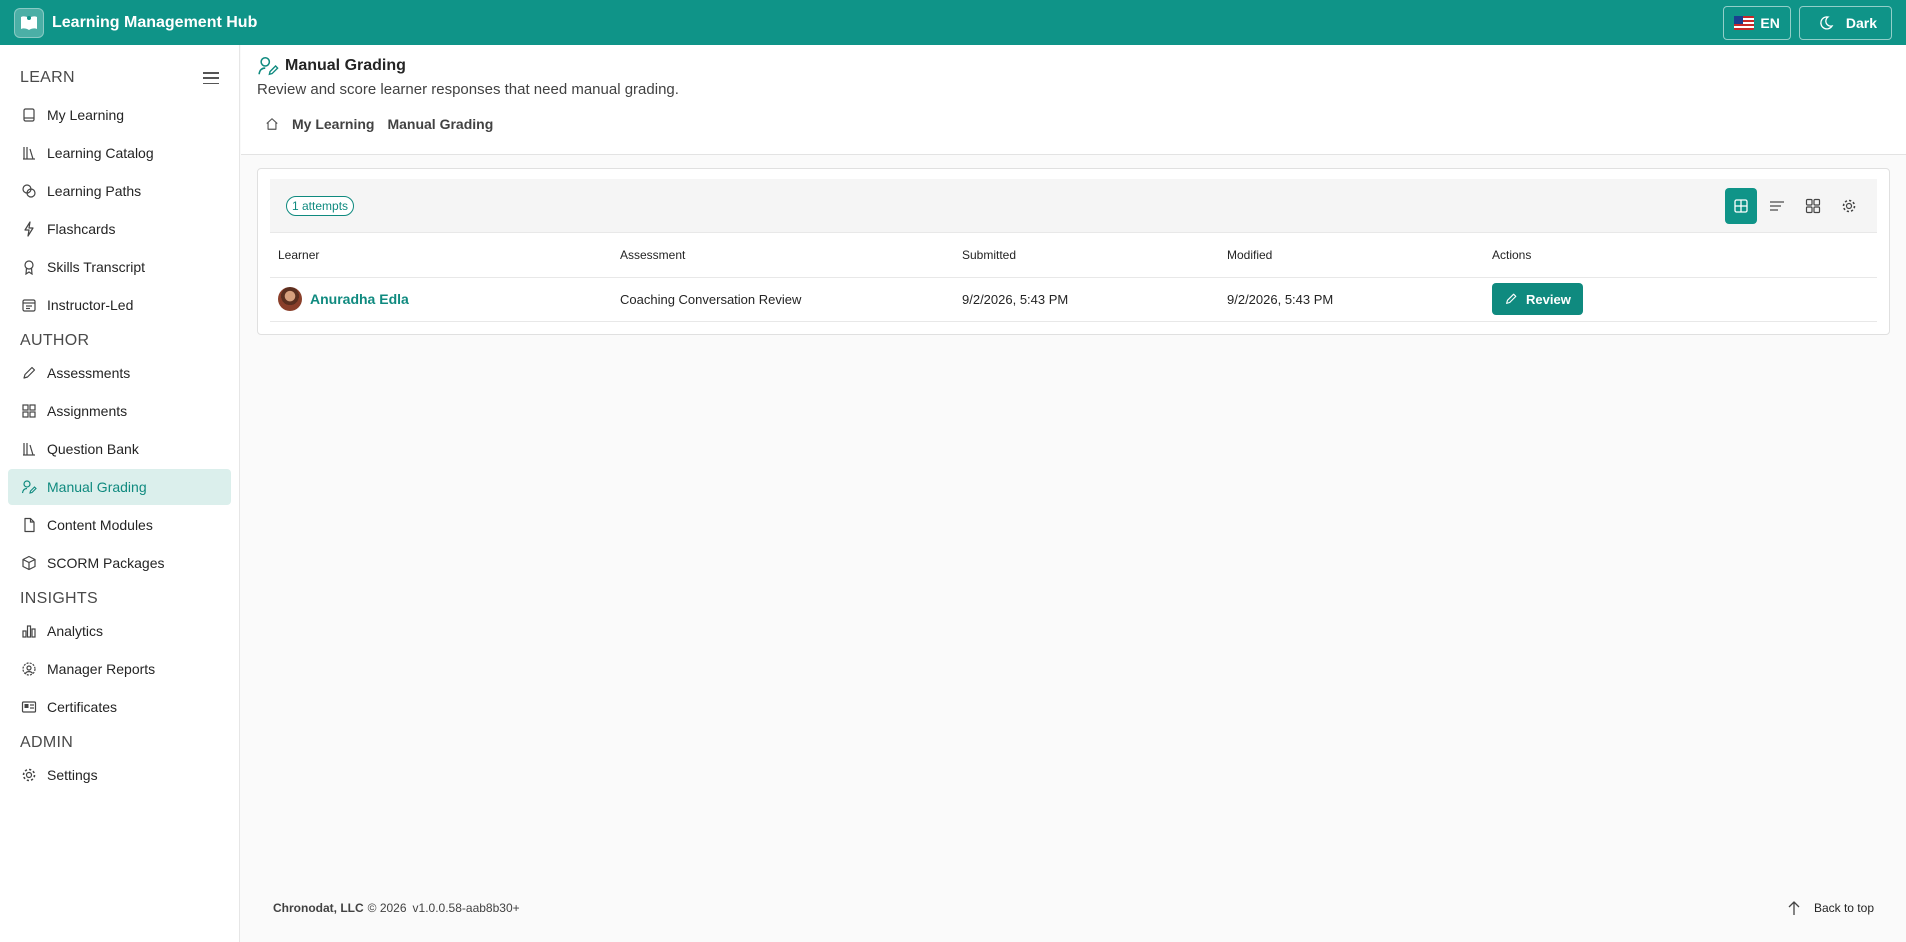 The image size is (1906, 942). What do you see at coordinates (272, 124) in the screenshot?
I see `home-icon` at bounding box center [272, 124].